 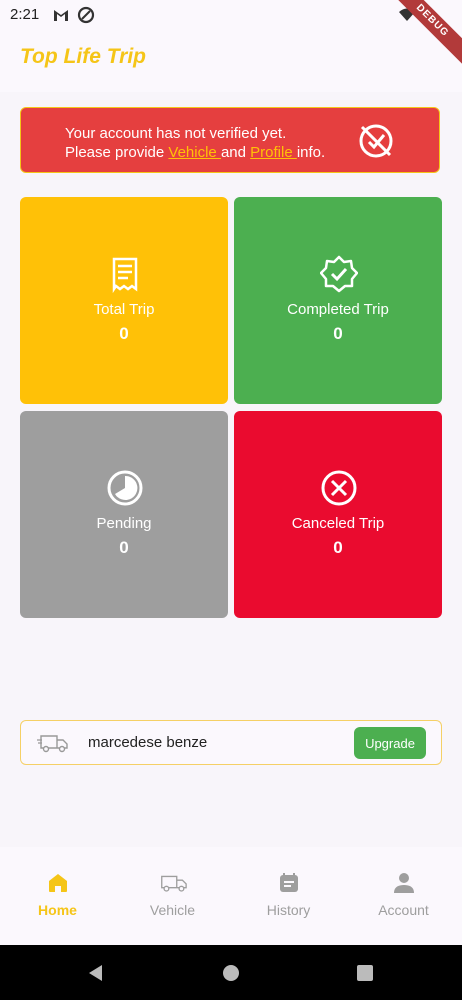 What do you see at coordinates (365, 973) in the screenshot?
I see `recents-icon` at bounding box center [365, 973].